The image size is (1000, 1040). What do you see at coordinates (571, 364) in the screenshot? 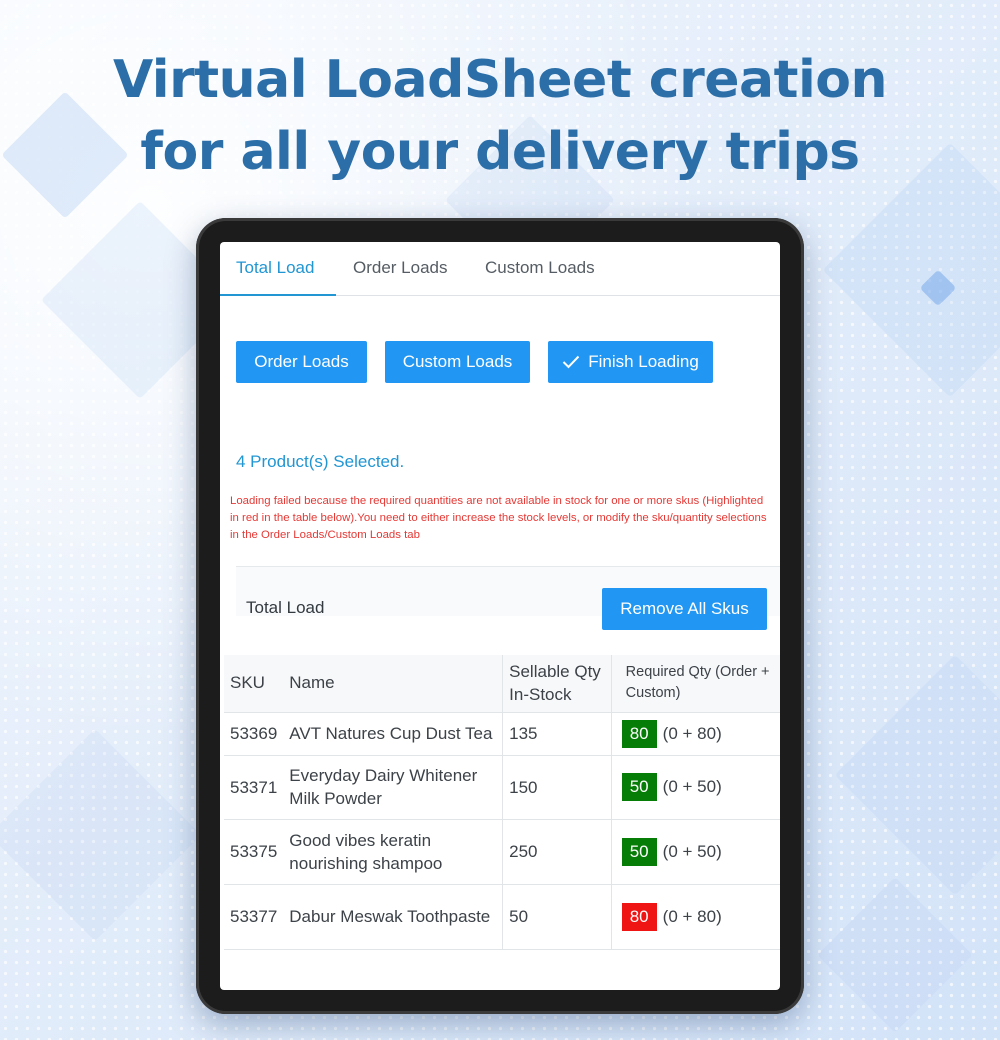
I see `check-icon` at bounding box center [571, 364].